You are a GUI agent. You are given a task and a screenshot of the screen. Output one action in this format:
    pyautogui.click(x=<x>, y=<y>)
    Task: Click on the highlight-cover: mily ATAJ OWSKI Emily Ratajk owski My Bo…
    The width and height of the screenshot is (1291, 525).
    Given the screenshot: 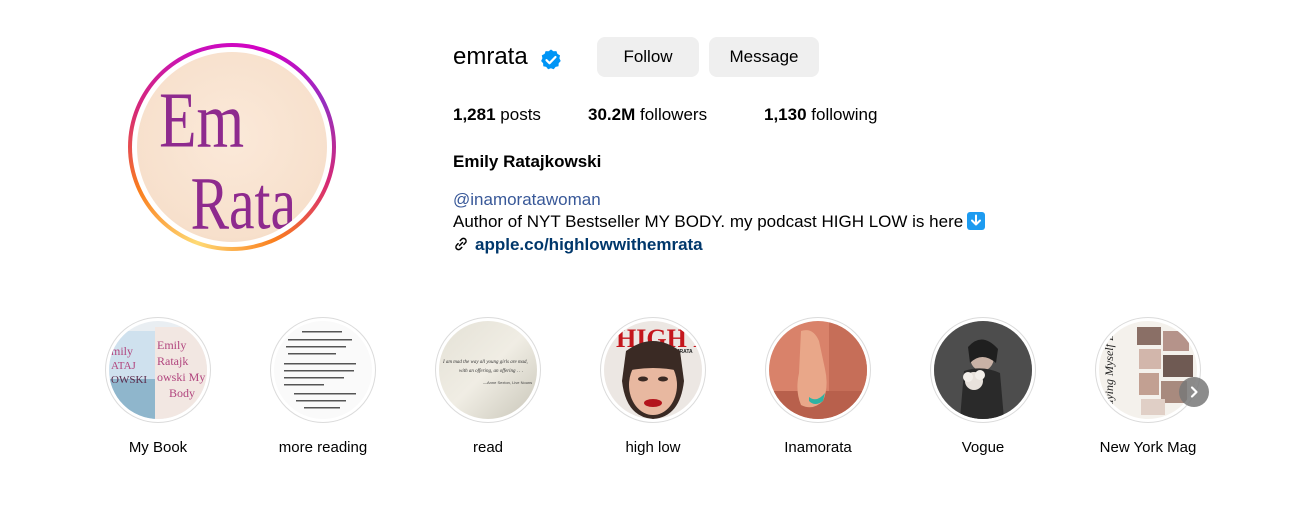 What is the action you would take?
    pyautogui.click(x=158, y=370)
    